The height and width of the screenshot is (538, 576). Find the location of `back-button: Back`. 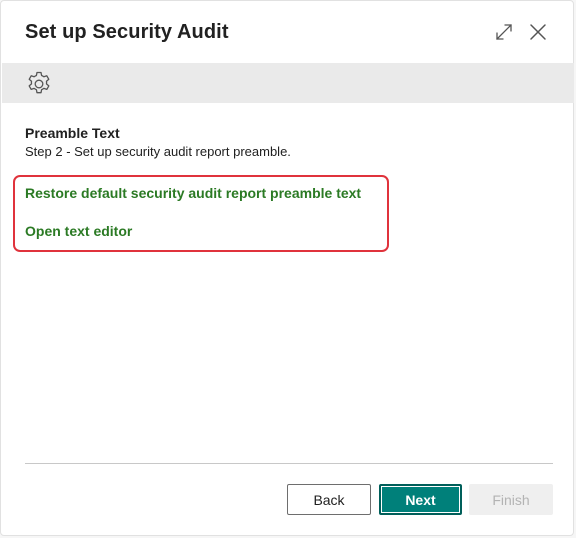

back-button: Back is located at coordinates (329, 499).